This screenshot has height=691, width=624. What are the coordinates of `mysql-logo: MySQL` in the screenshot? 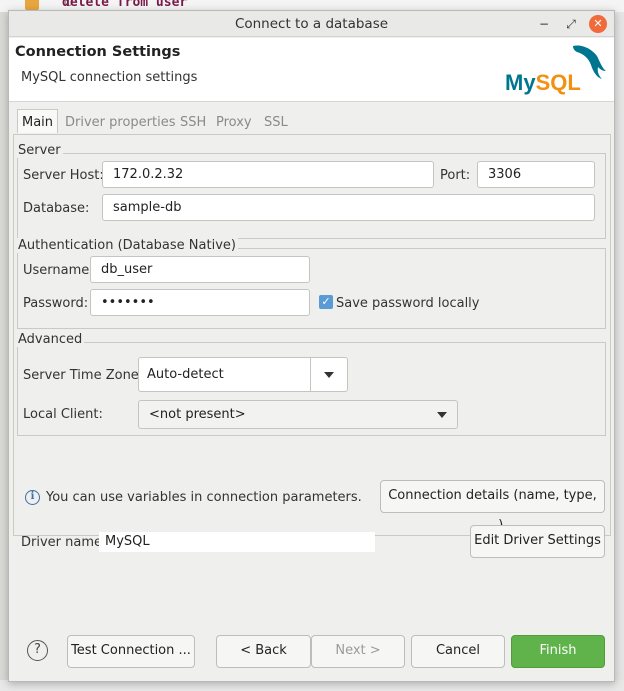 It's located at (555, 70).